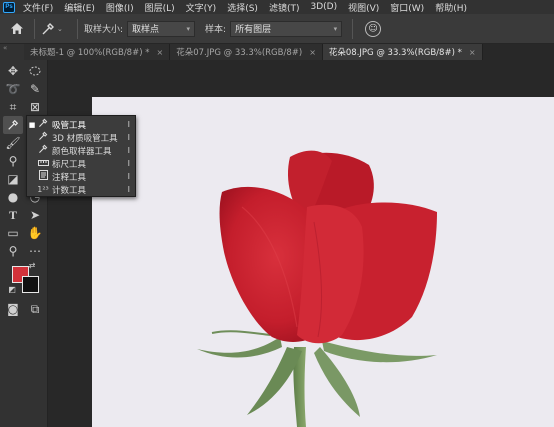 The width and height of the screenshot is (554, 427). I want to click on sample-size-value: 取样点, so click(146, 30).